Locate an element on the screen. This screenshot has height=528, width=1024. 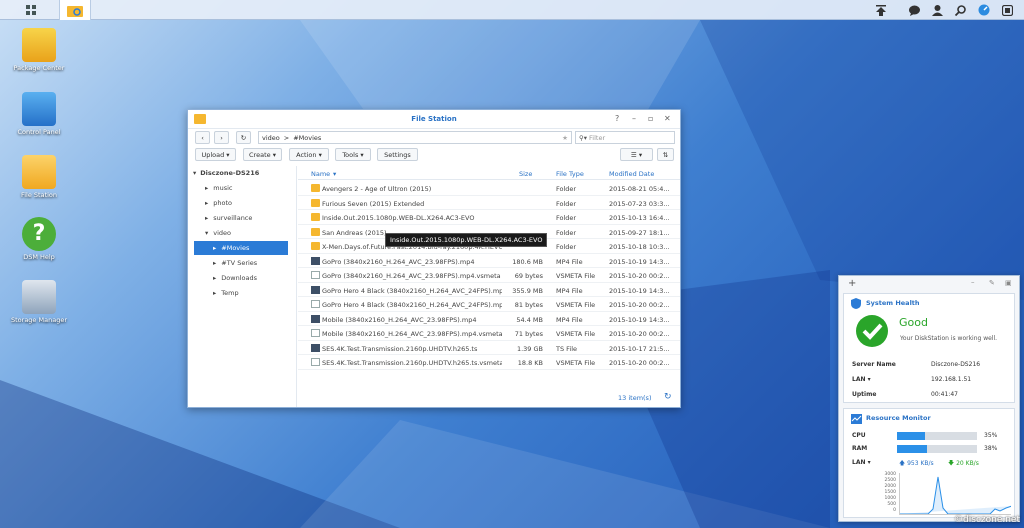
back-button: ‹ is located at coordinates (202, 137).